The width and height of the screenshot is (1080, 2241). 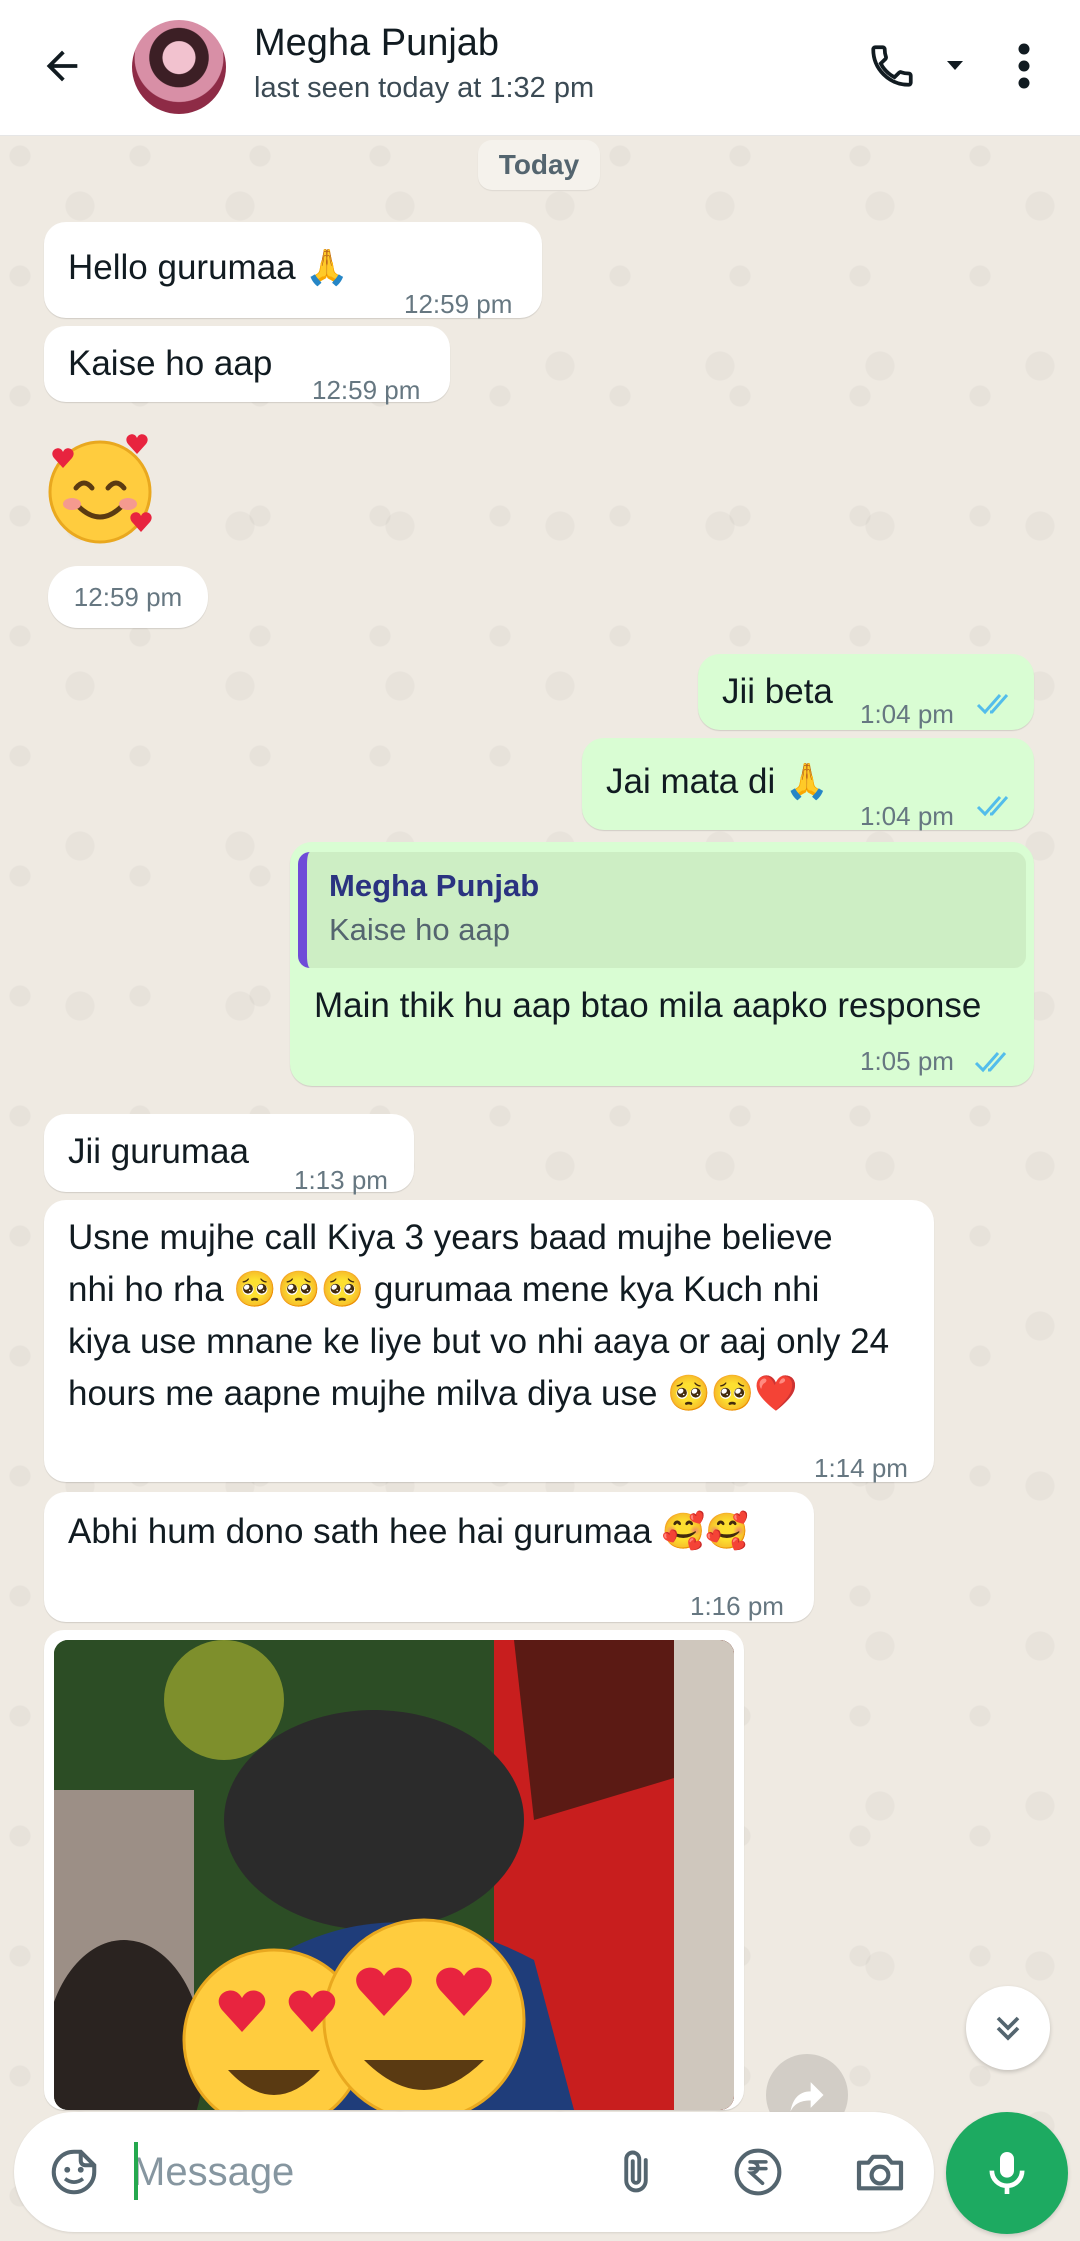 I want to click on voice-call-button, so click(x=892, y=66).